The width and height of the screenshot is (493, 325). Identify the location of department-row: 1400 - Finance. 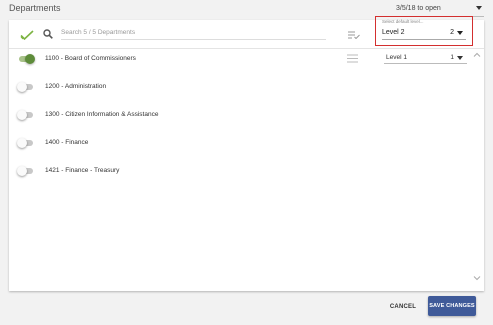
(244, 144).